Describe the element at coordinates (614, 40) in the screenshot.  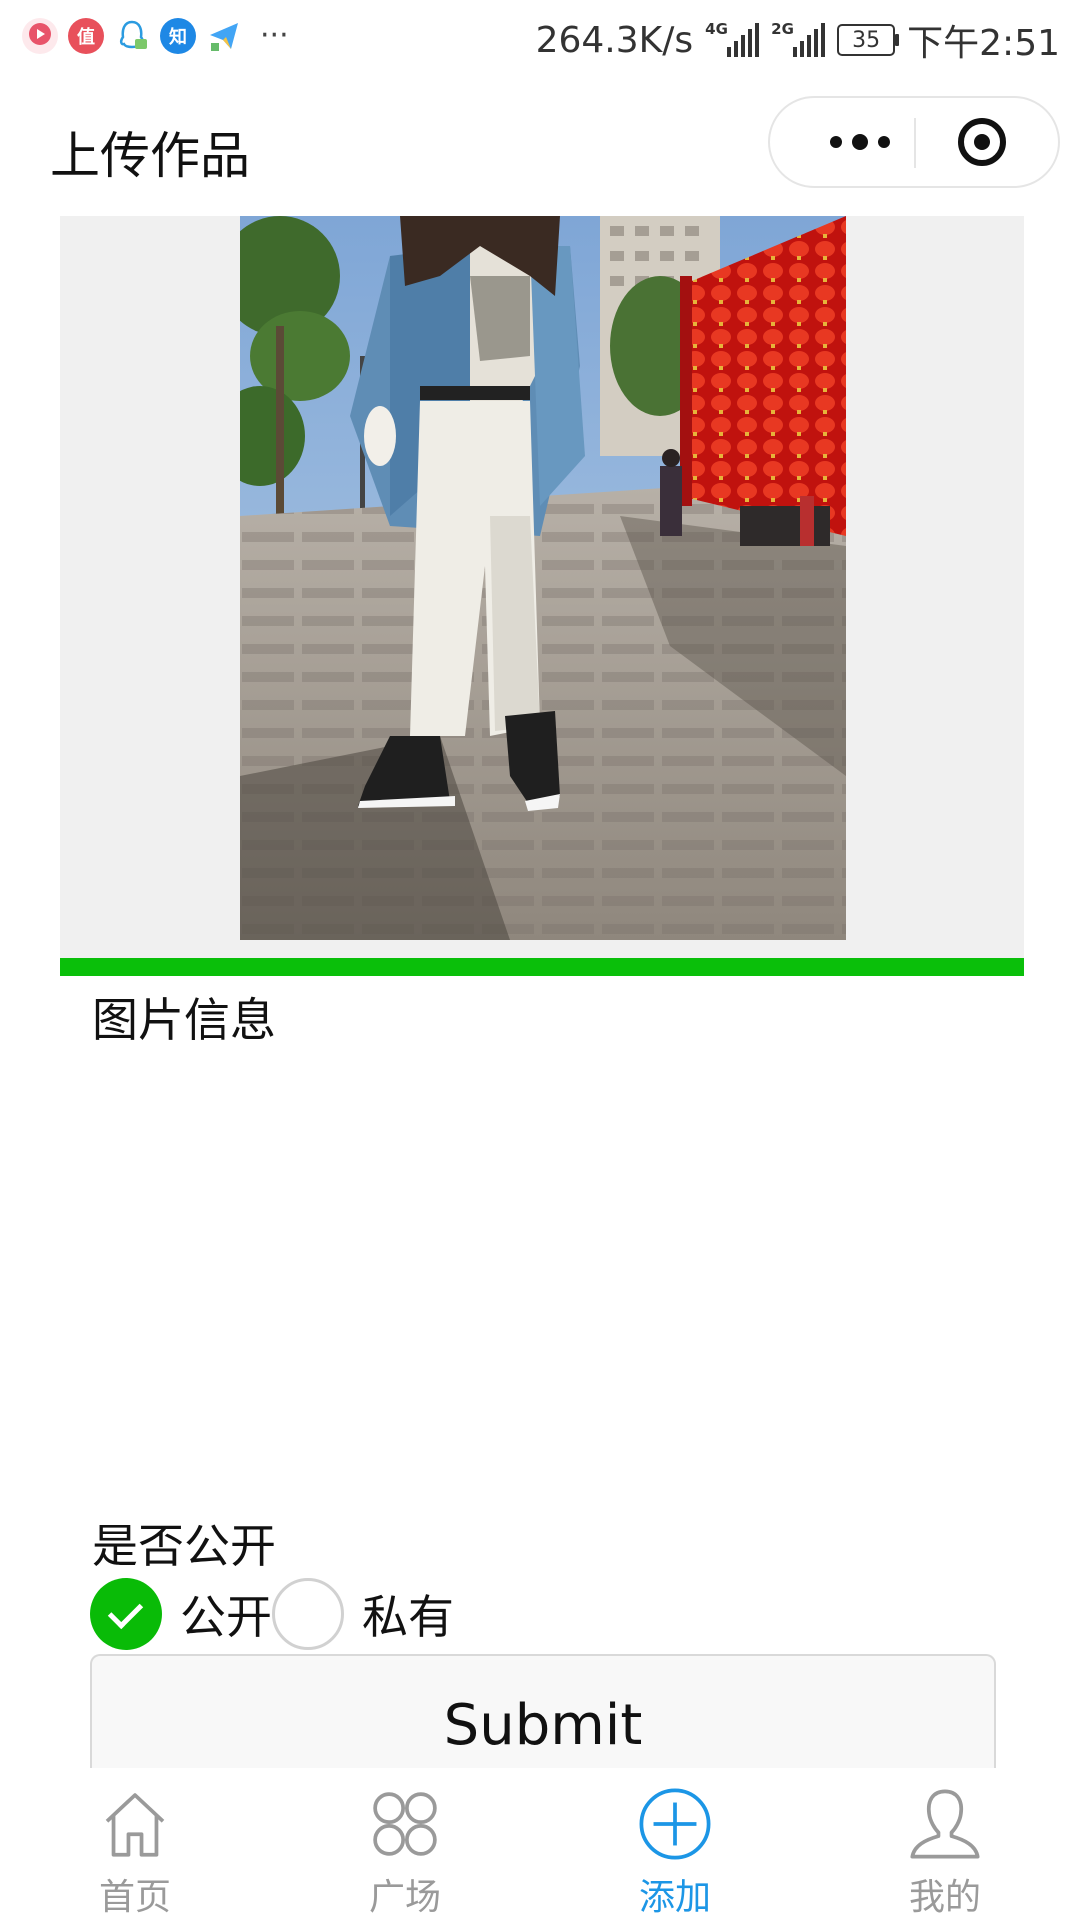
I see `net-speed: 264.3K/s` at that location.